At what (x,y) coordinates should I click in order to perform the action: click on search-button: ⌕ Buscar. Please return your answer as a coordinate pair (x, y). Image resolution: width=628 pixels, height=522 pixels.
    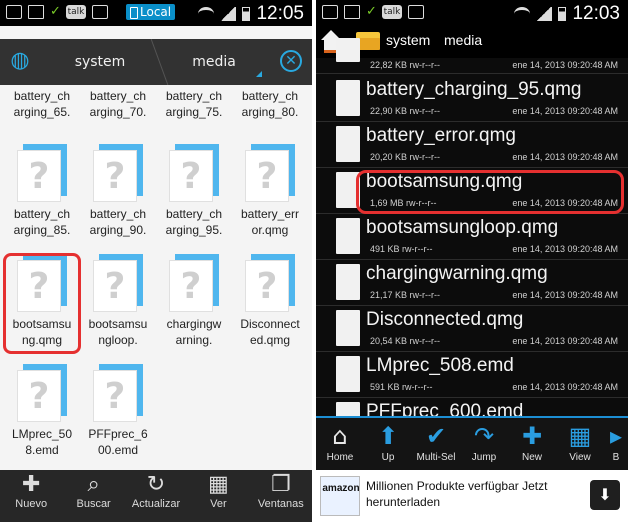
    Looking at the image, I should click on (93, 496).